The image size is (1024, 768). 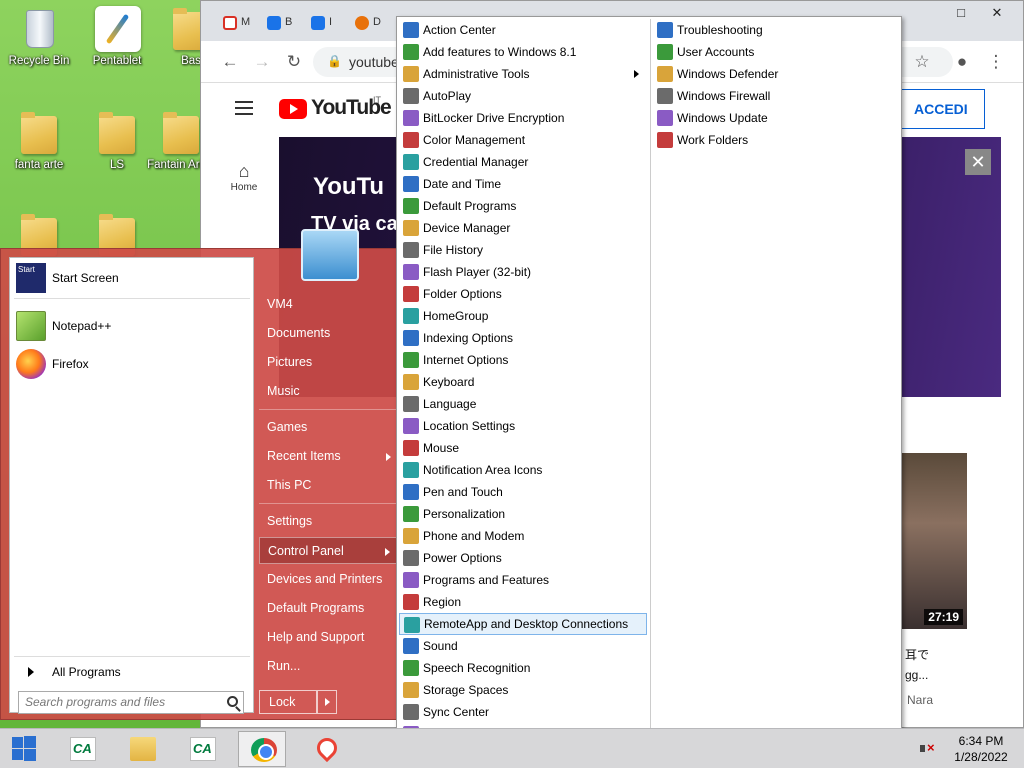 What do you see at coordinates (523, 316) in the screenshot?
I see `control-panel-item-homegroup: HomeGroup` at bounding box center [523, 316].